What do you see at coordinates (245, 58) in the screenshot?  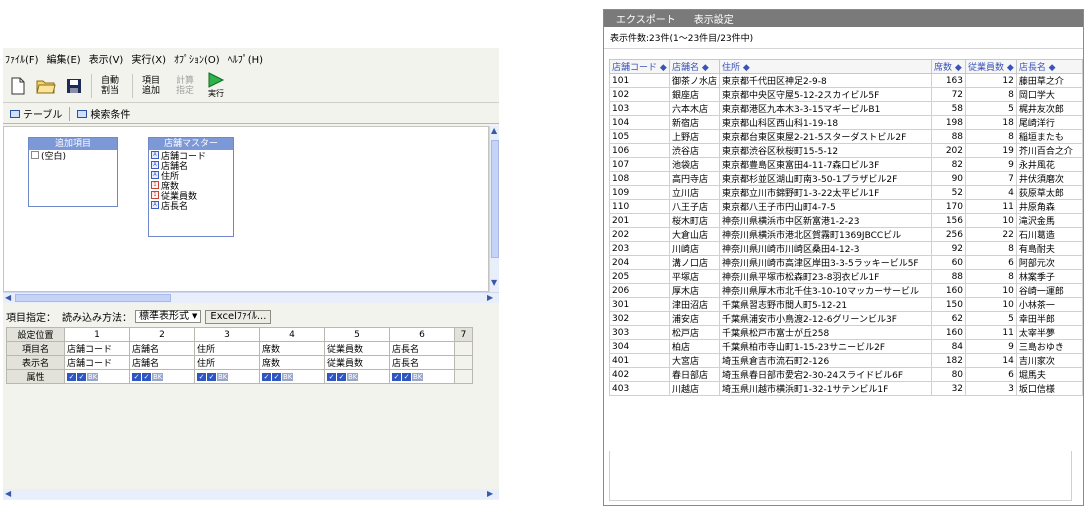 I see `menu-help: ﾍﾙﾌﾟ(H)` at bounding box center [245, 58].